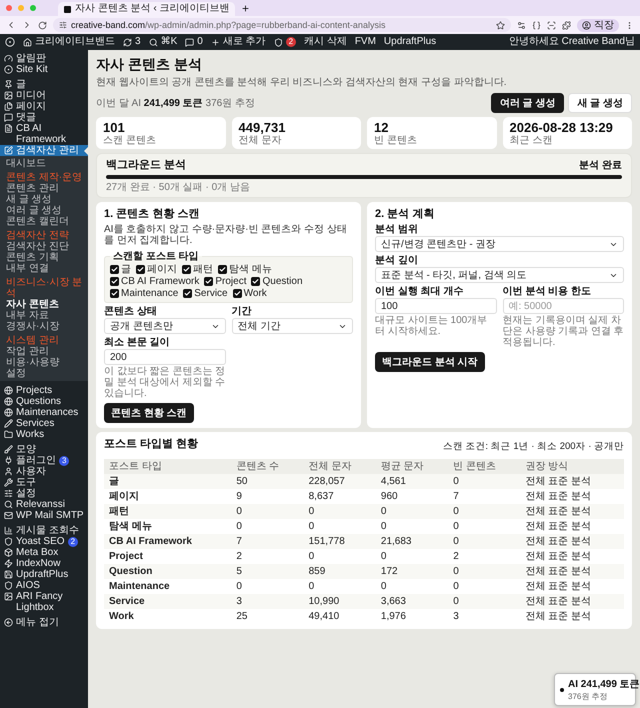 The height and width of the screenshot is (708, 640). Describe the element at coordinates (44, 515) in the screenshot. I see `sidebar-item: WP Mail SMTP` at that location.